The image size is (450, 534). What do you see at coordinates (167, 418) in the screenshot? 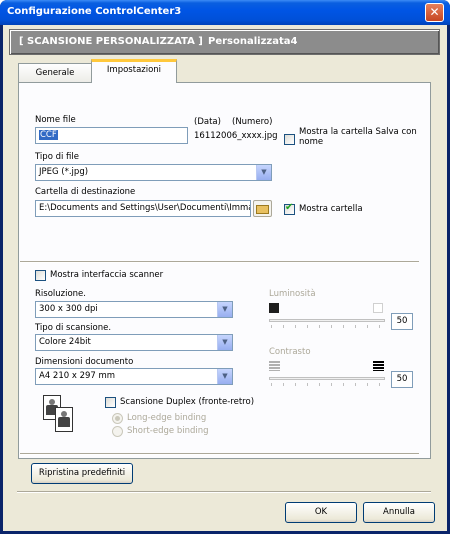
I see `long-edge-label: Long-edge binding` at bounding box center [167, 418].